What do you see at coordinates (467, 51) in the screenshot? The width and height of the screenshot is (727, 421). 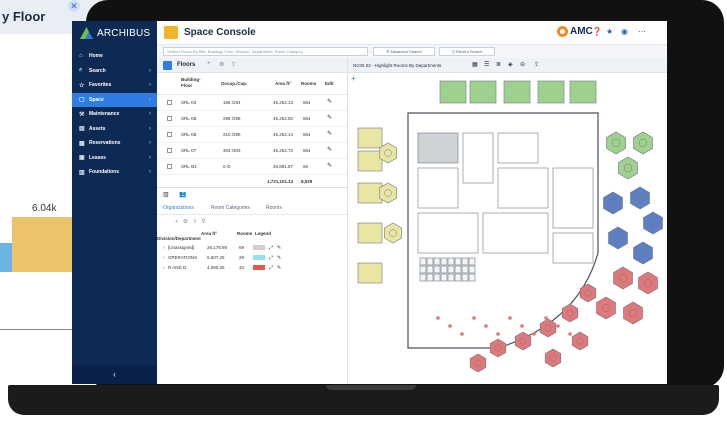 I see `recent-search-button: ◷ Recent Search` at bounding box center [467, 51].